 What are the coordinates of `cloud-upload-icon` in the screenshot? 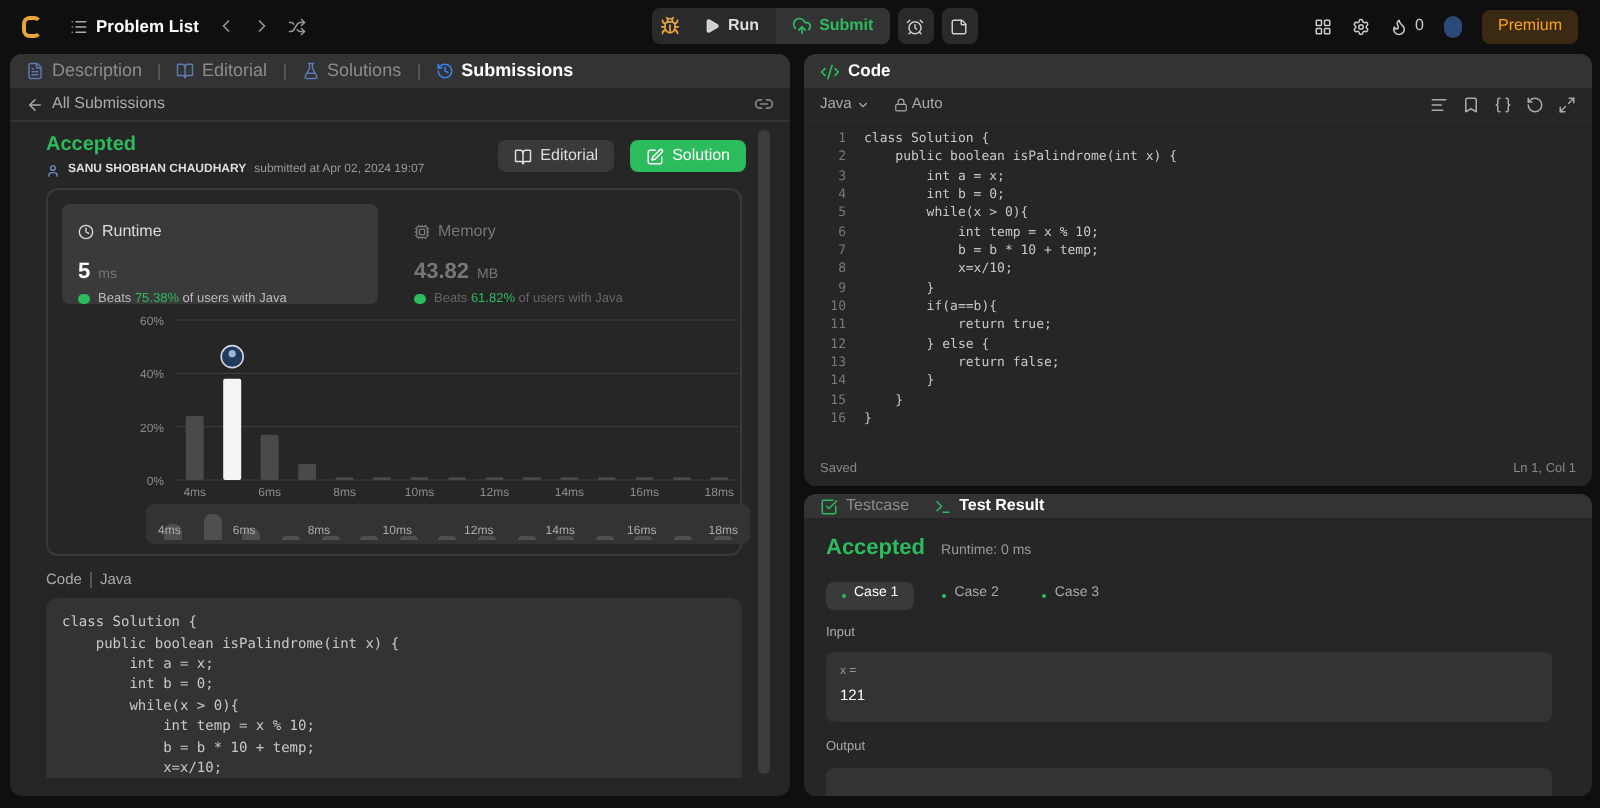 It's located at (801, 26).